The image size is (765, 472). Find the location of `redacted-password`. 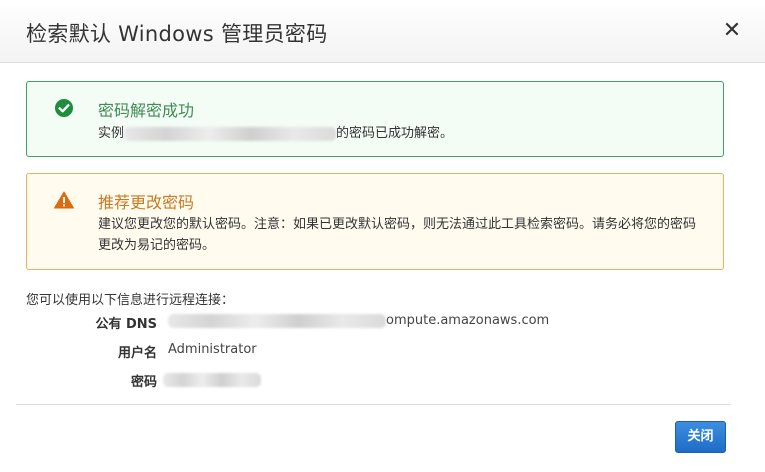

redacted-password is located at coordinates (212, 379).